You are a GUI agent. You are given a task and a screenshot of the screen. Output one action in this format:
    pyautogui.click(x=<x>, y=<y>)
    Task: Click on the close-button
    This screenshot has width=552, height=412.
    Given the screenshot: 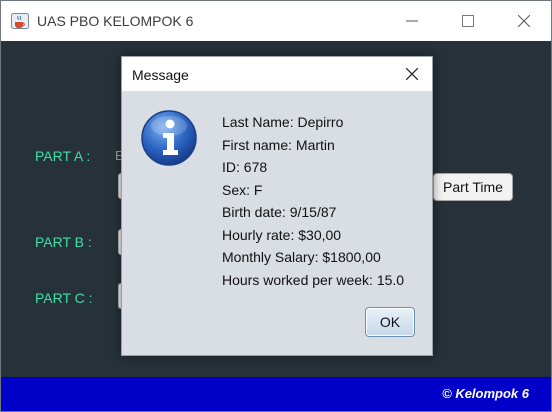 What is the action you would take?
    pyautogui.click(x=524, y=21)
    